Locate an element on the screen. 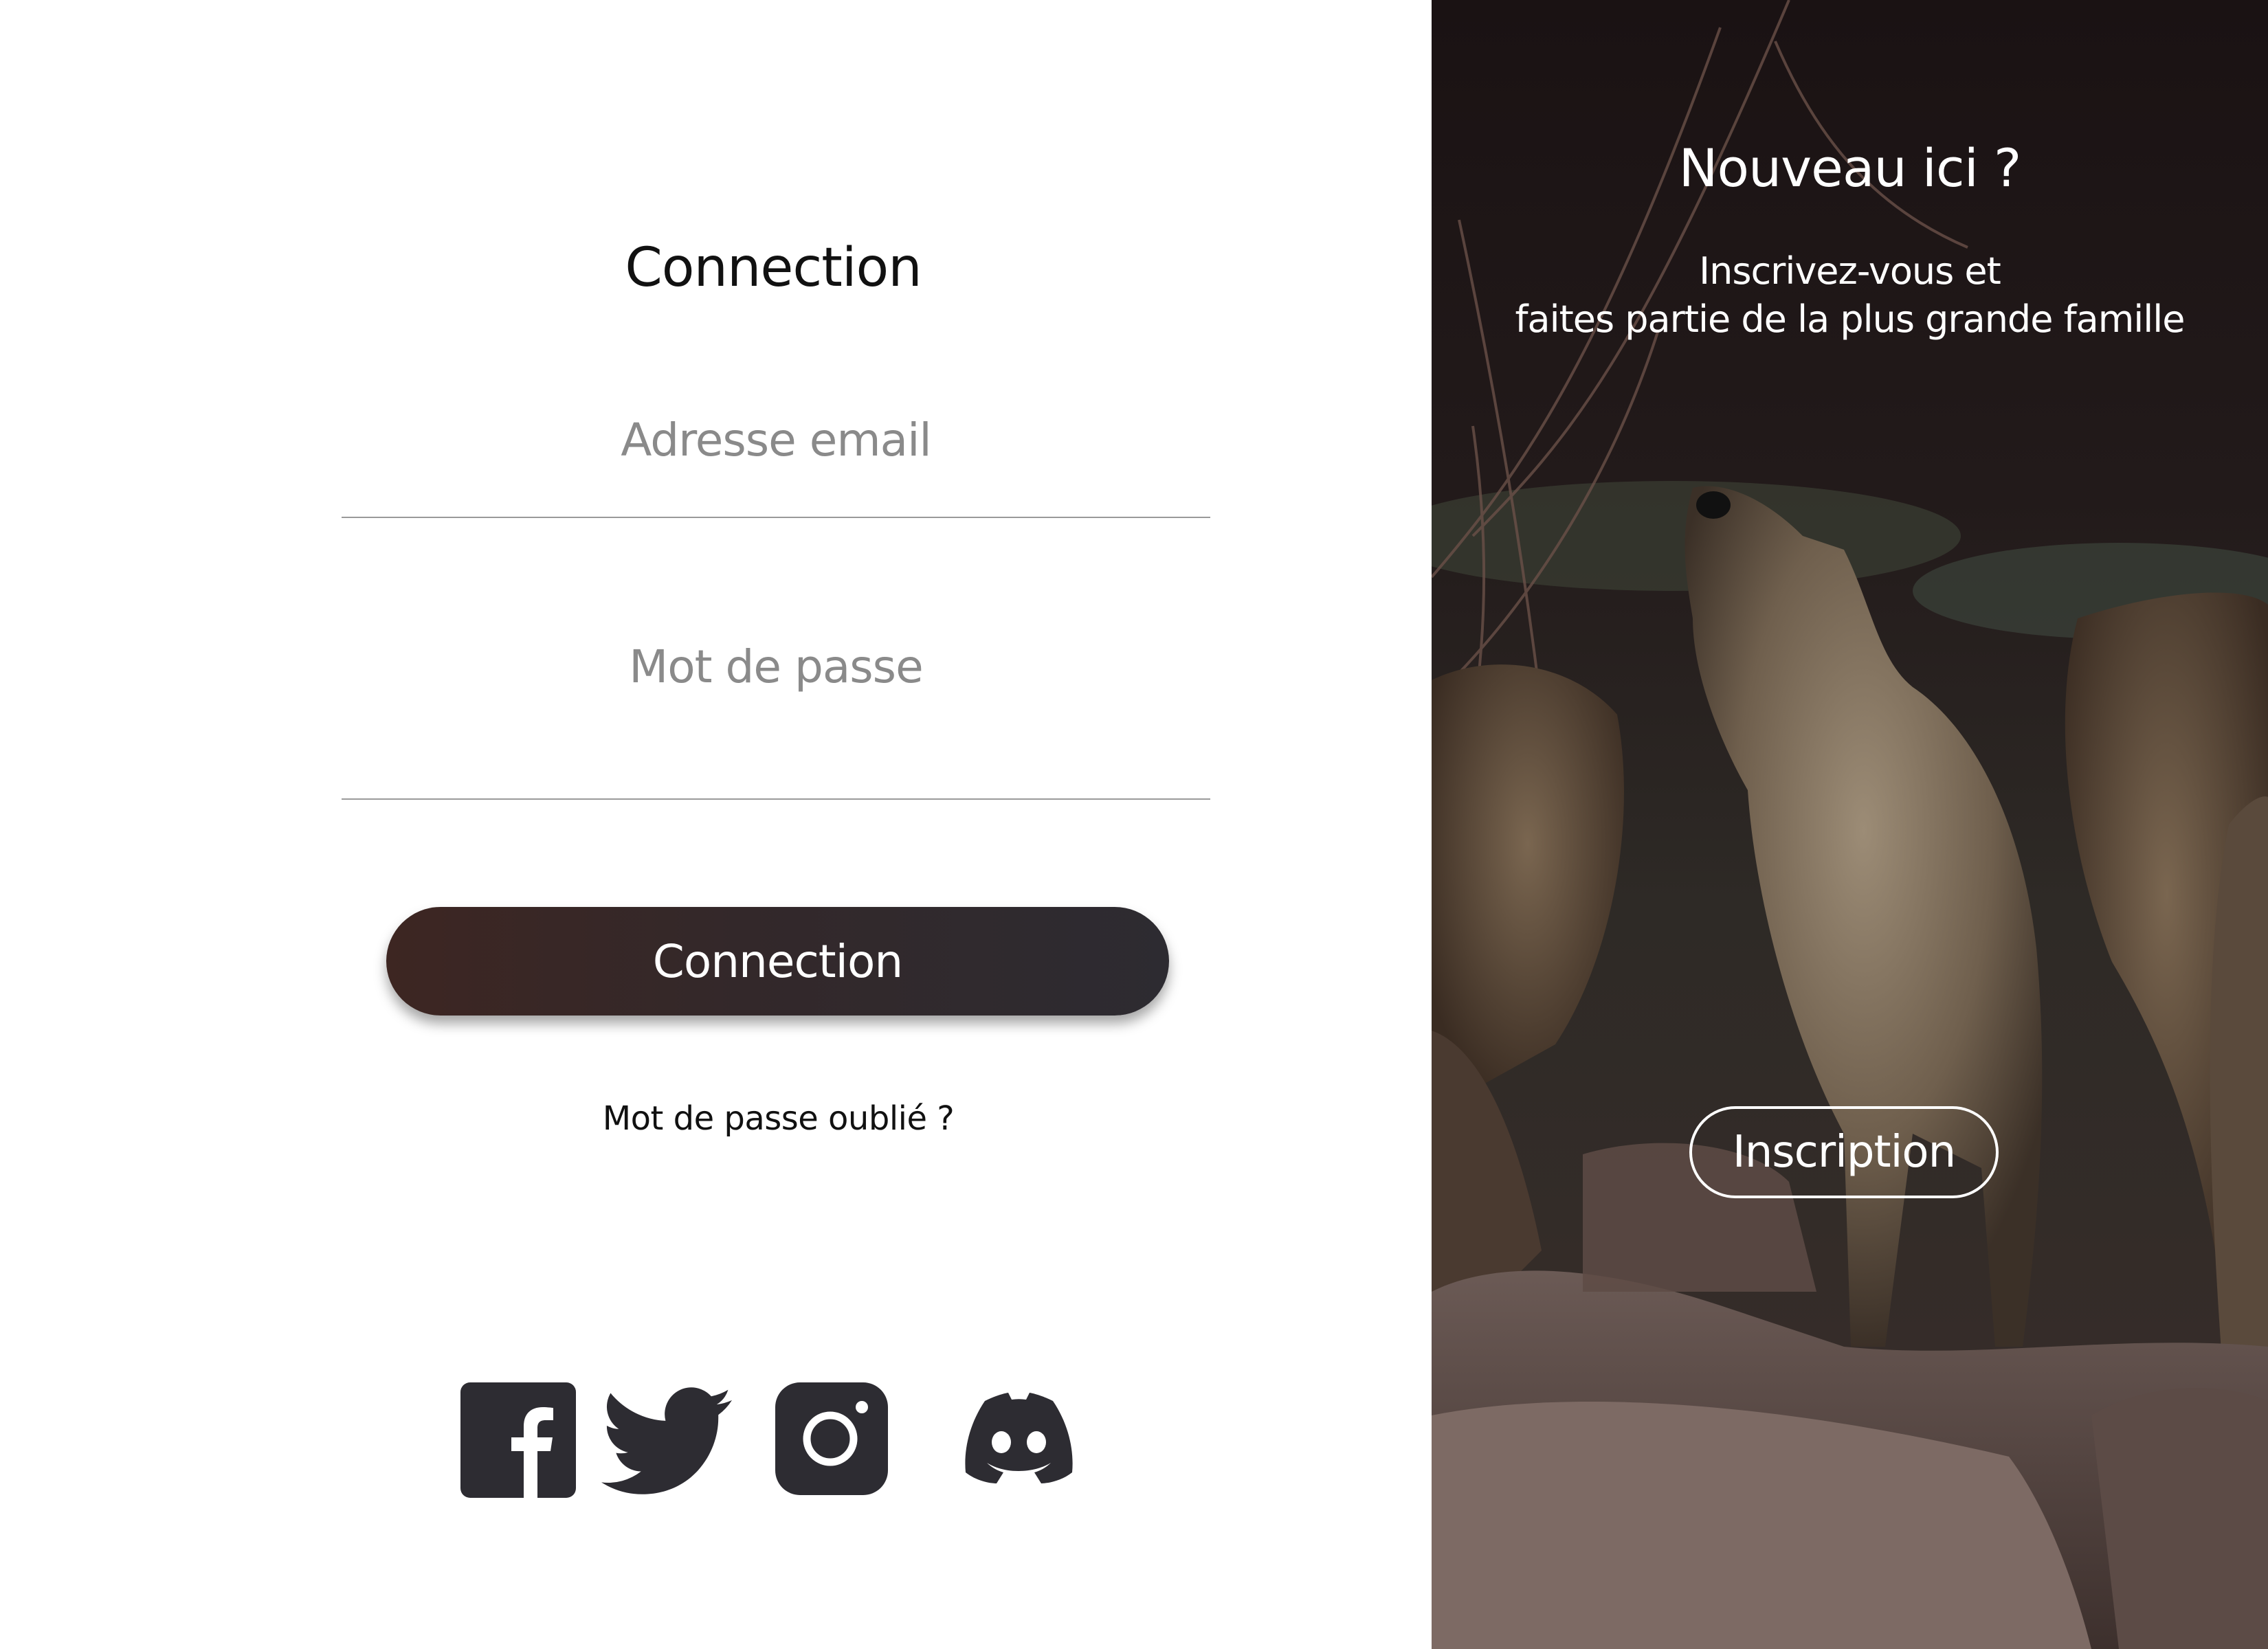 The image size is (2268, 1649). password-input is located at coordinates (776, 666).